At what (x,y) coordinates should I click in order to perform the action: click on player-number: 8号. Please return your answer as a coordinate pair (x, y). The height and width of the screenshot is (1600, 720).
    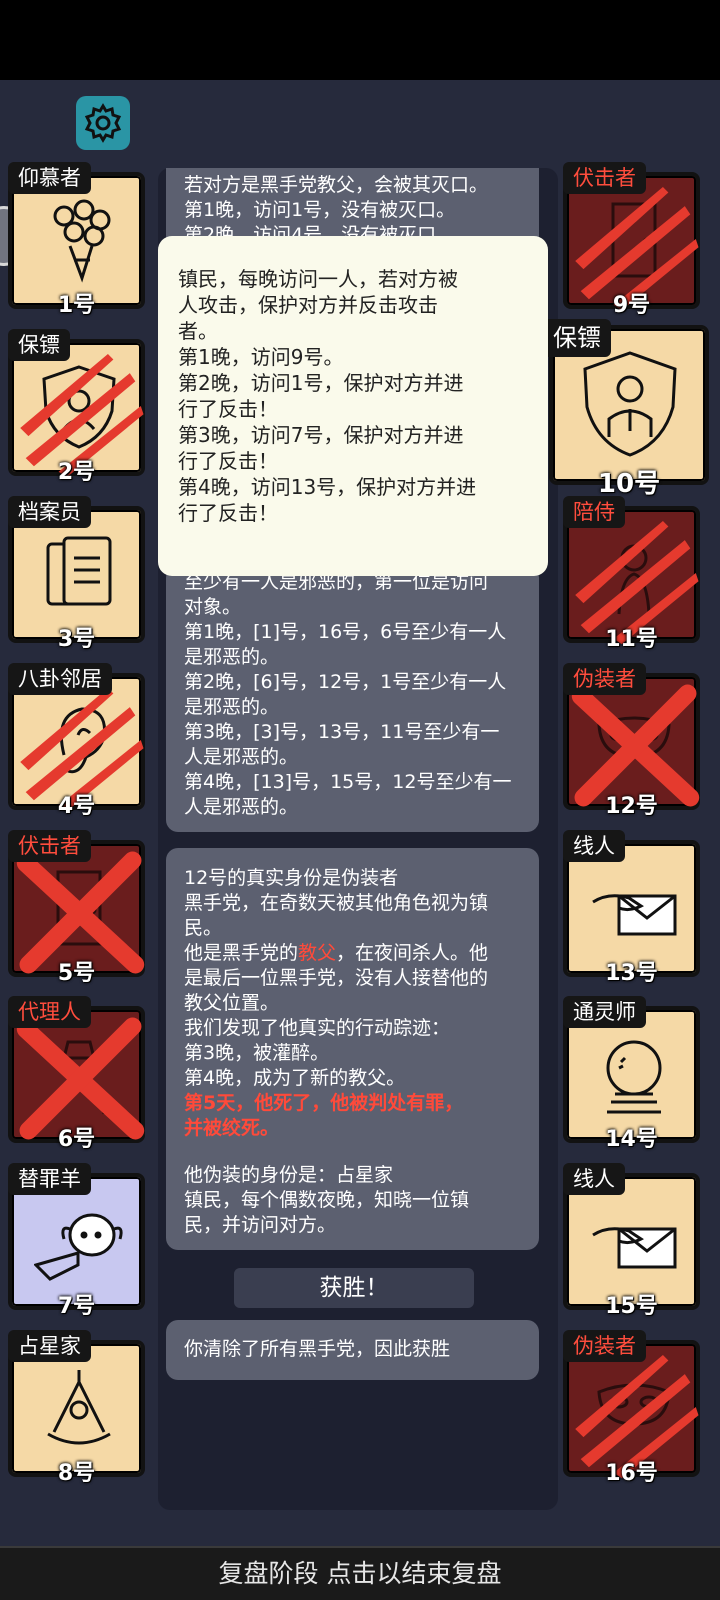
    Looking at the image, I should click on (76, 1473).